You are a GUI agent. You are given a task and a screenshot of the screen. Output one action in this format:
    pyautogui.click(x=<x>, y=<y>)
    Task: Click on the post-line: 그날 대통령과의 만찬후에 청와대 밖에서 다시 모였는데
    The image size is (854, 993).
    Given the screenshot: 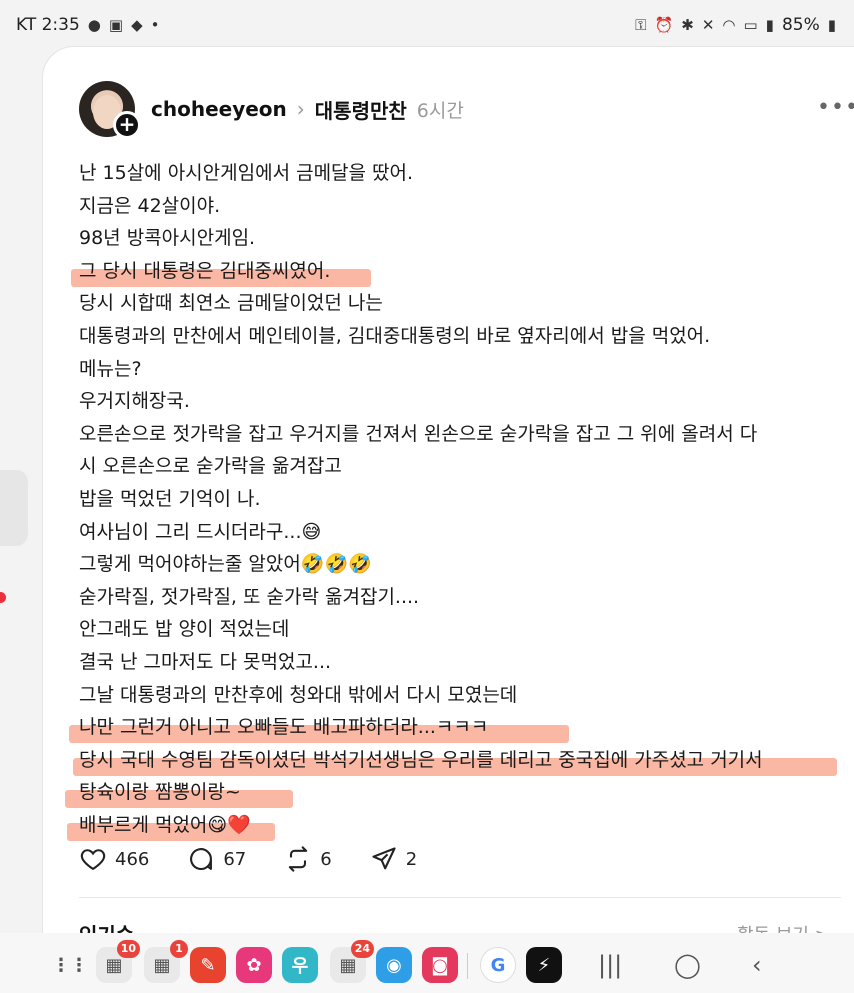 What is the action you would take?
    pyautogui.click(x=459, y=695)
    